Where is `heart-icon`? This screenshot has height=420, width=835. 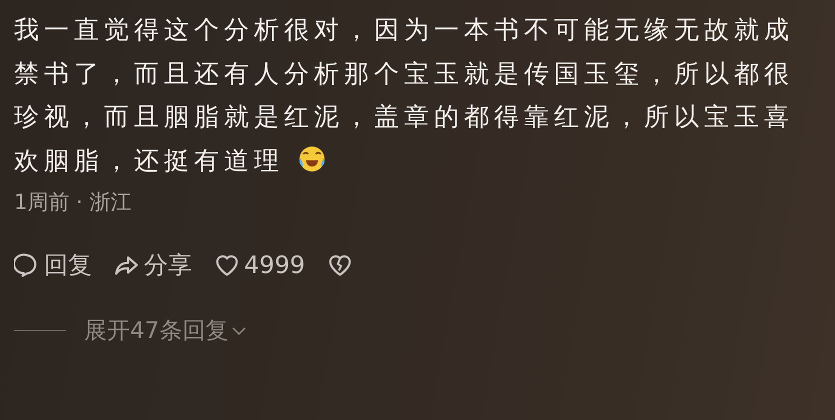 heart-icon is located at coordinates (227, 265).